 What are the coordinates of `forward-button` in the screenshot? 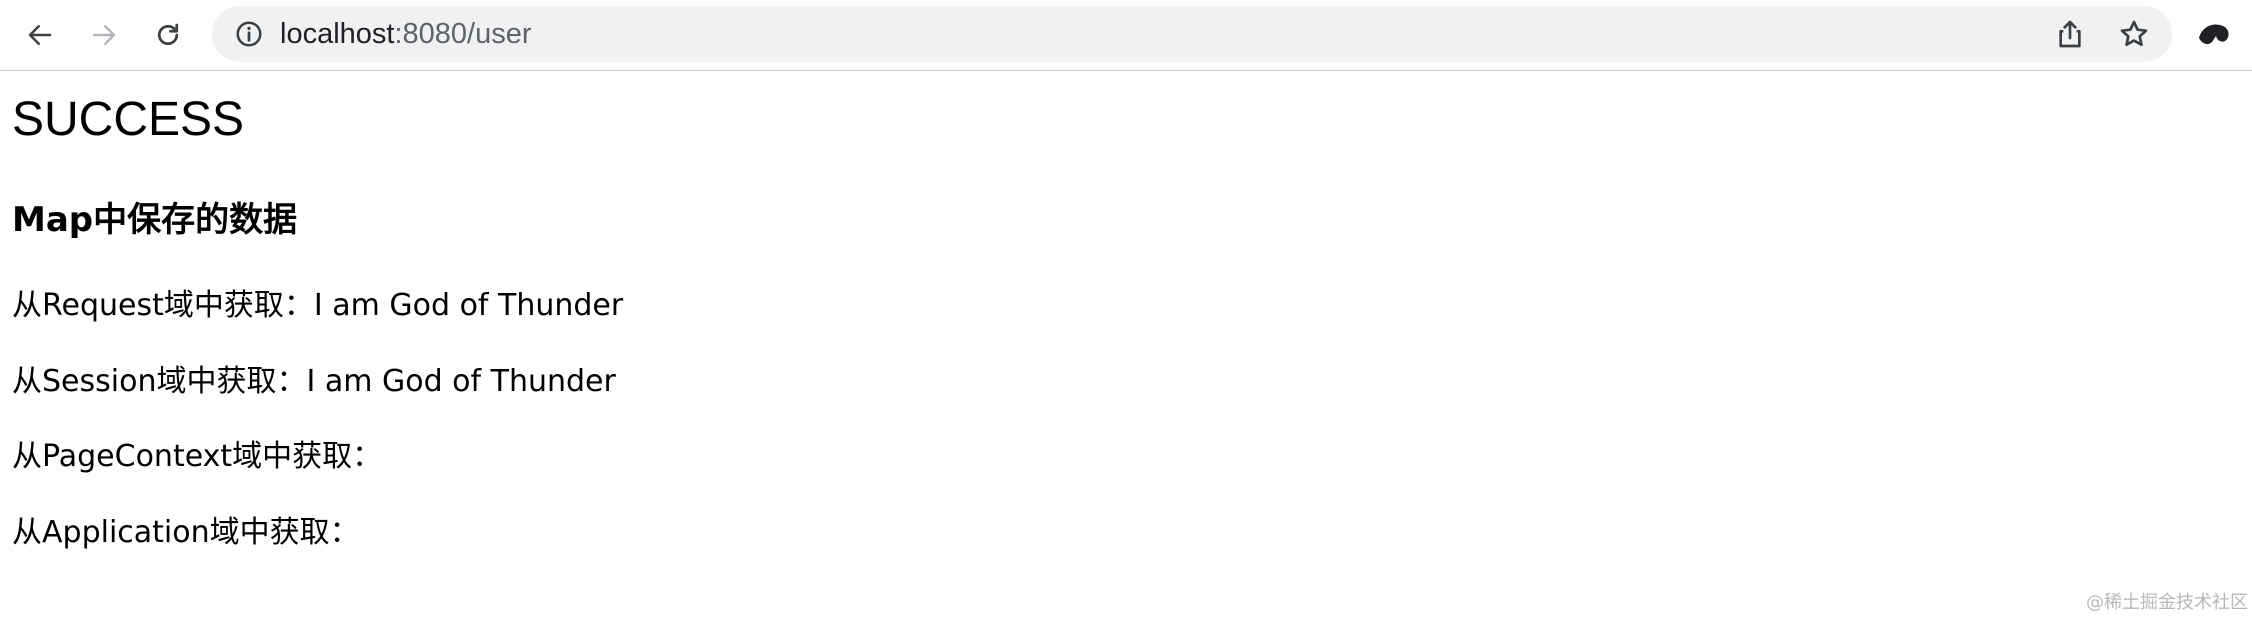 It's located at (104, 35).